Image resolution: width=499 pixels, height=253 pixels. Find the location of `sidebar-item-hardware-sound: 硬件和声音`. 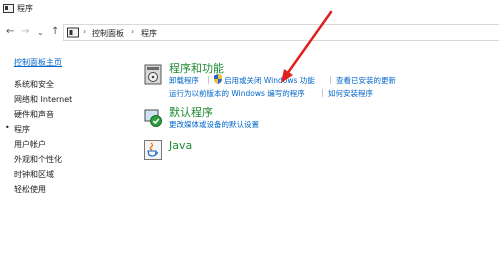

sidebar-item-hardware-sound: 硬件和声音 is located at coordinates (34, 114).